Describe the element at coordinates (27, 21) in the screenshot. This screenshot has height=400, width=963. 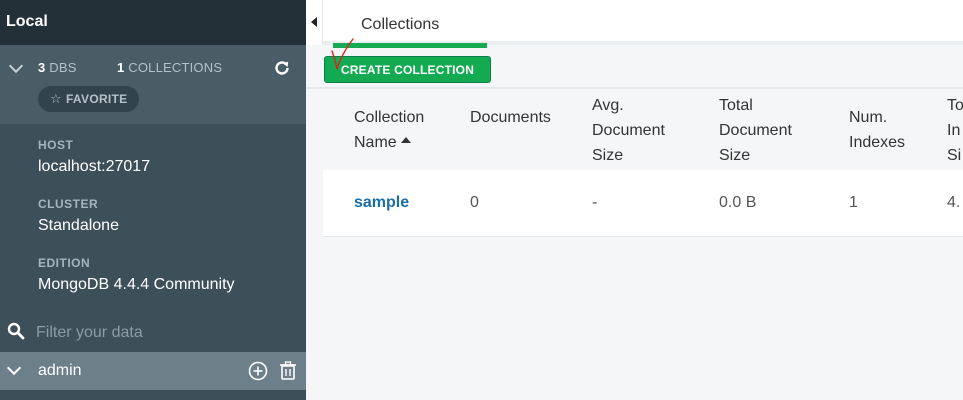
I see `sidebar-title: Local` at that location.